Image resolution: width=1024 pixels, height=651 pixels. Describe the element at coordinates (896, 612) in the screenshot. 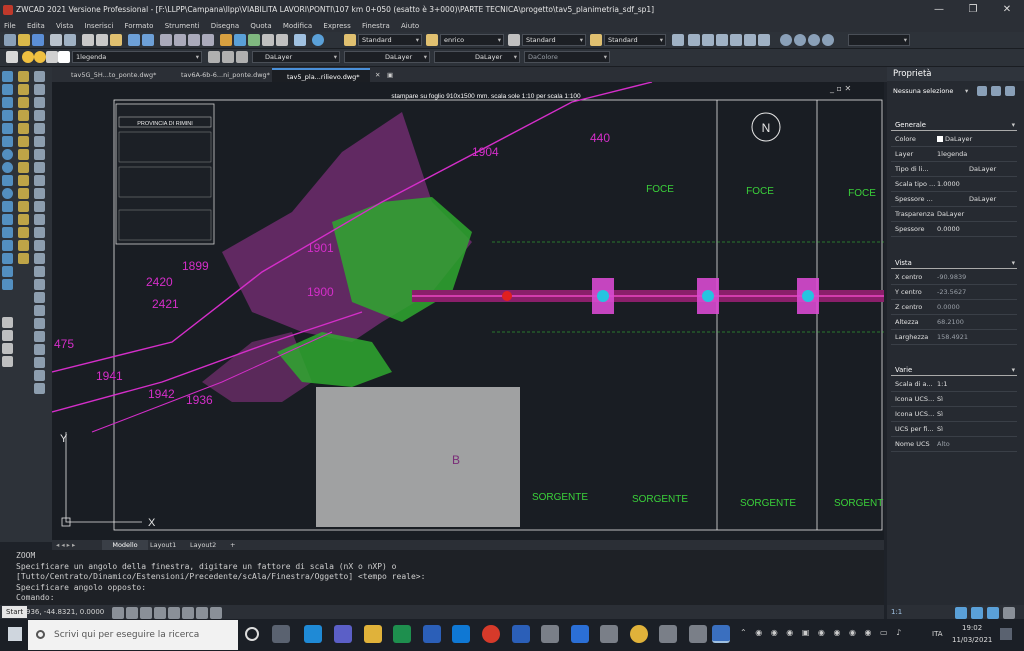

I see `annotation-scale: 1:1` at that location.